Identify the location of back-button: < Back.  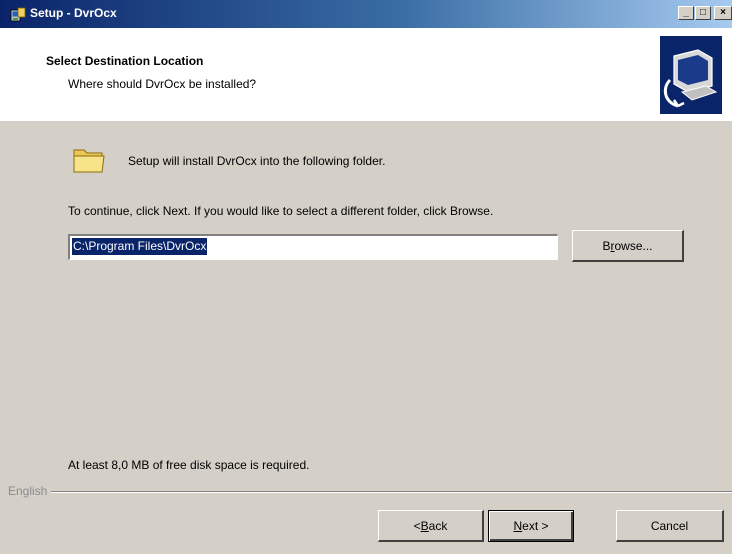
(431, 526).